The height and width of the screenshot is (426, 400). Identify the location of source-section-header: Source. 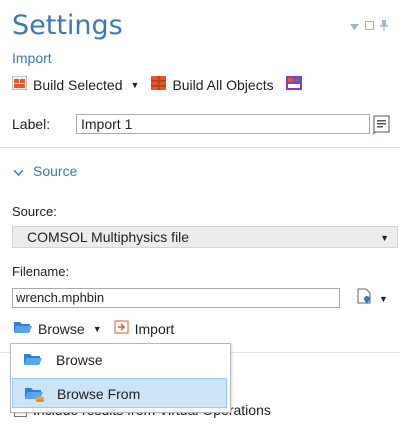
(45, 171).